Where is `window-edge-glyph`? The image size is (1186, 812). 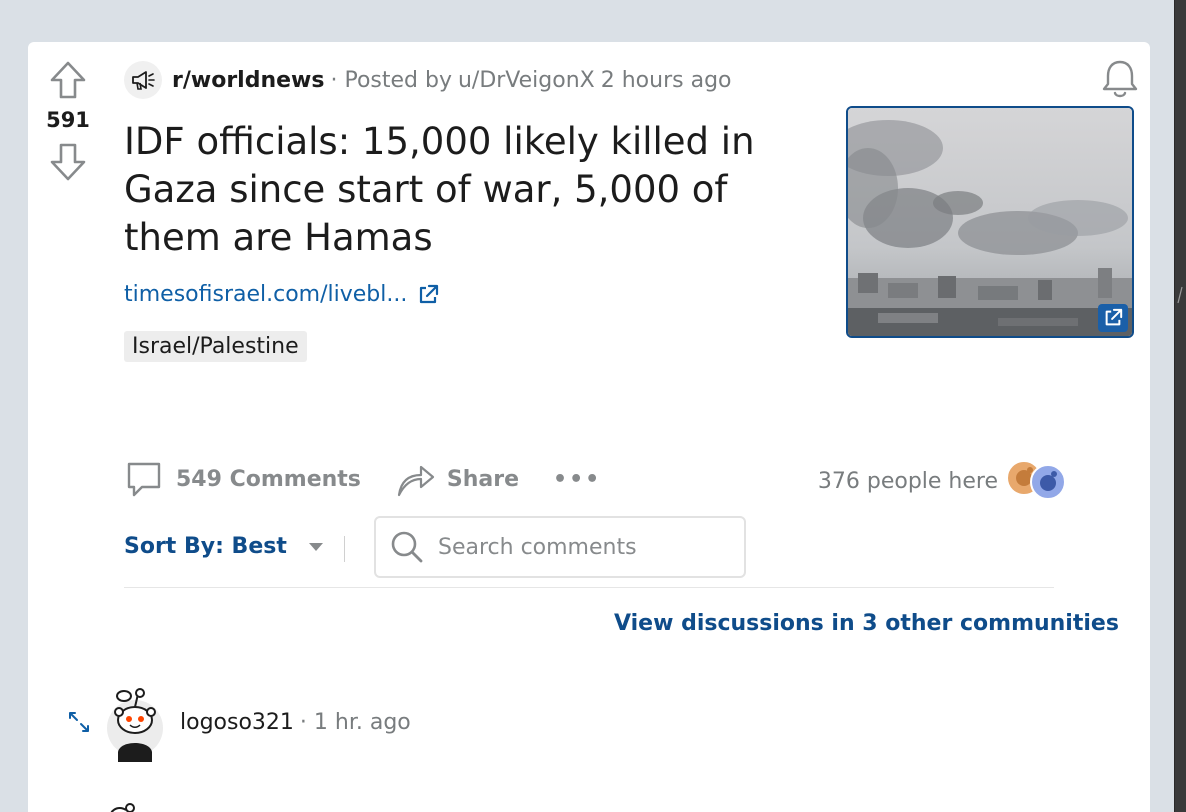 window-edge-glyph is located at coordinates (1180, 295).